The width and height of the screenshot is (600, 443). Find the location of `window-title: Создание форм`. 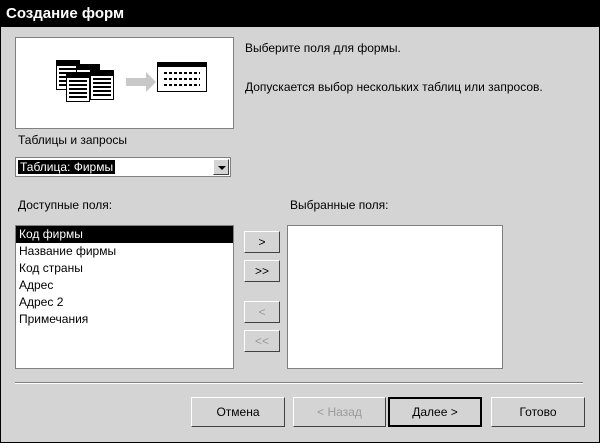

window-title: Создание форм is located at coordinates (300, 14).